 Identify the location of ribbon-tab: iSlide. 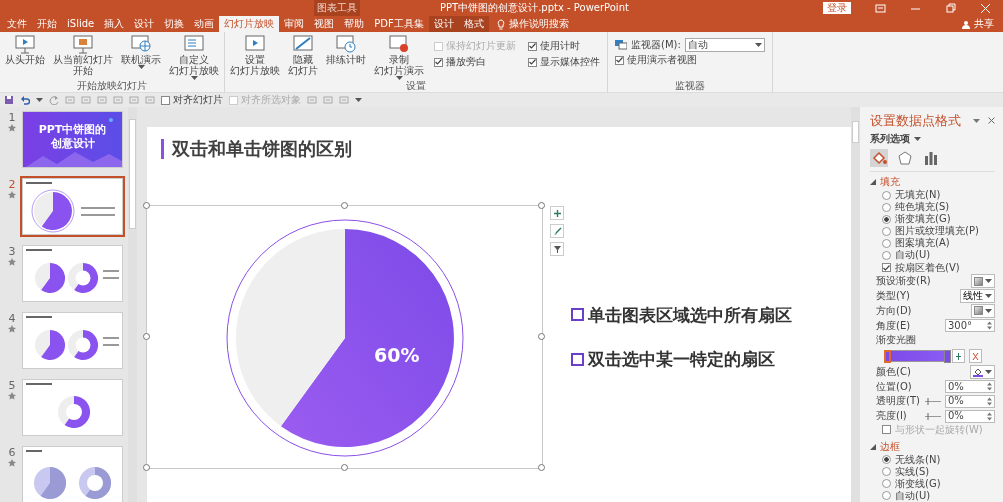
(81, 24).